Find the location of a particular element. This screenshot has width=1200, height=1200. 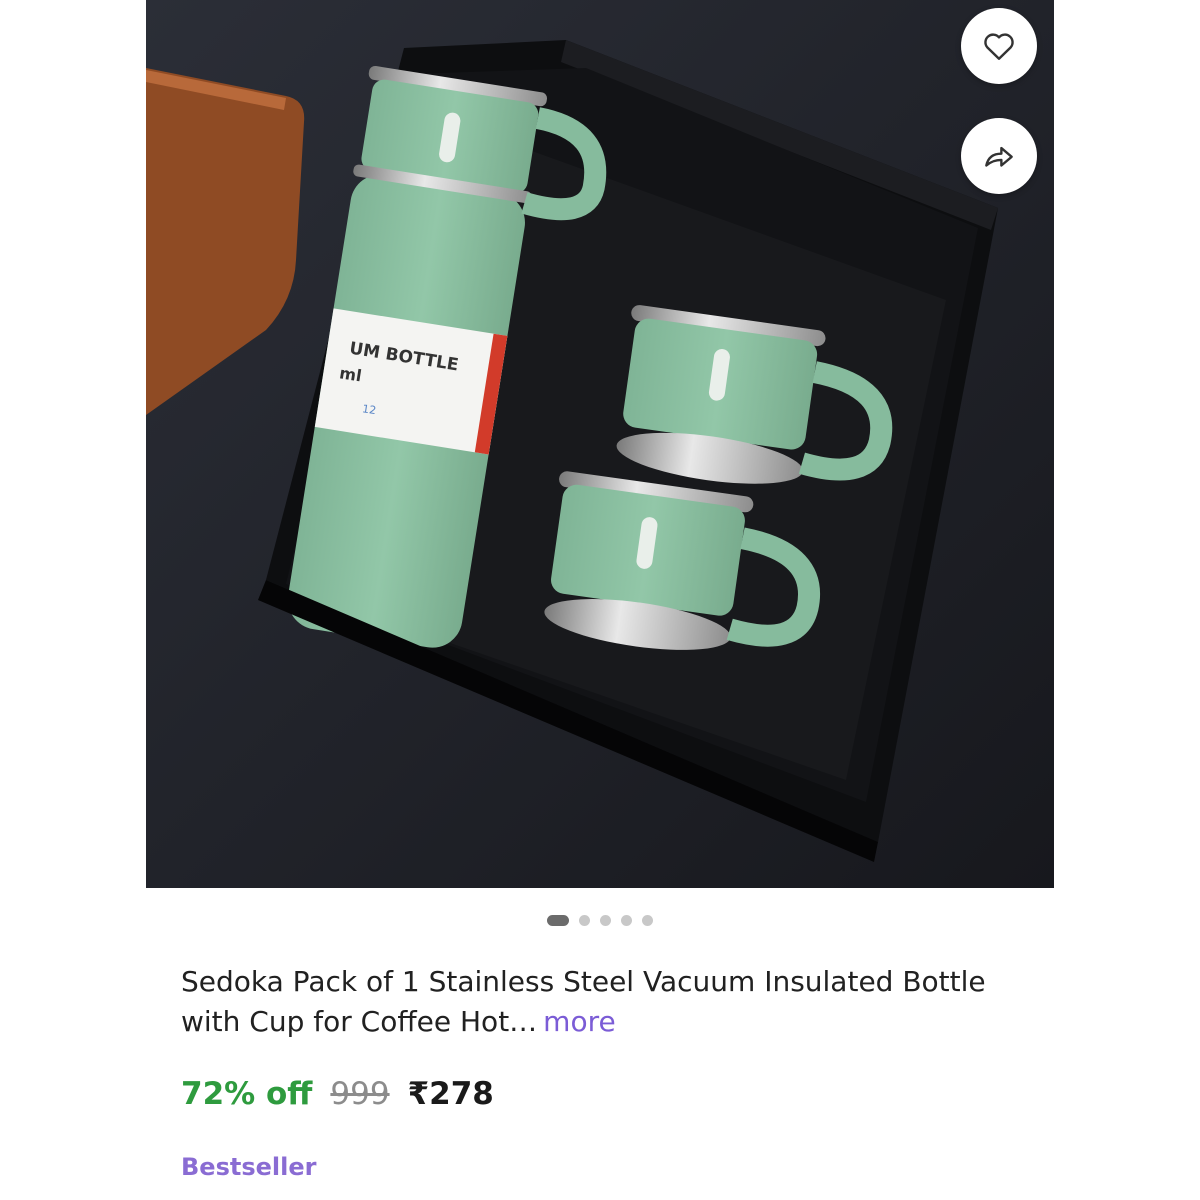

more-link: more is located at coordinates (579, 1021).